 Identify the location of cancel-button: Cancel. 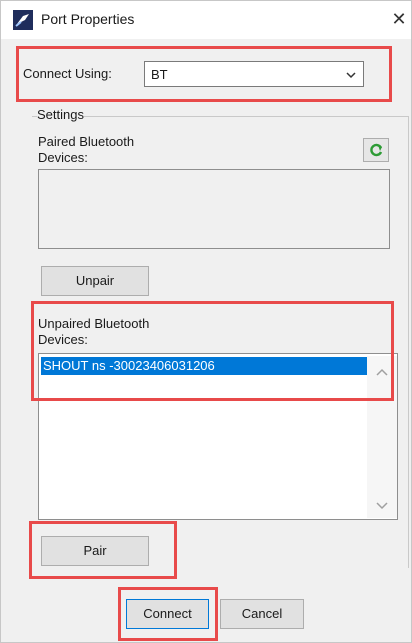
(262, 614).